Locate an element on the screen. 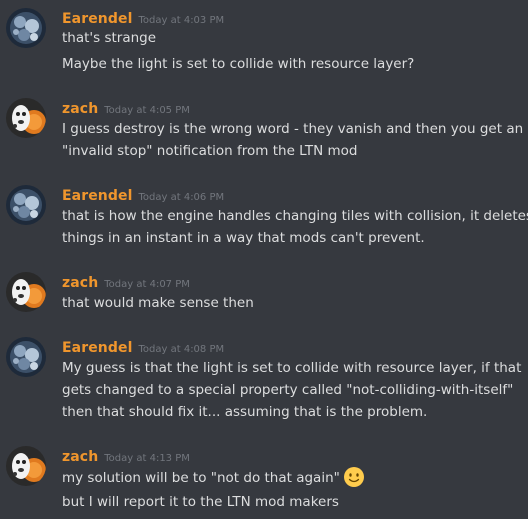 The width and height of the screenshot is (528, 519). message-text: that would make sense then is located at coordinates (158, 303).